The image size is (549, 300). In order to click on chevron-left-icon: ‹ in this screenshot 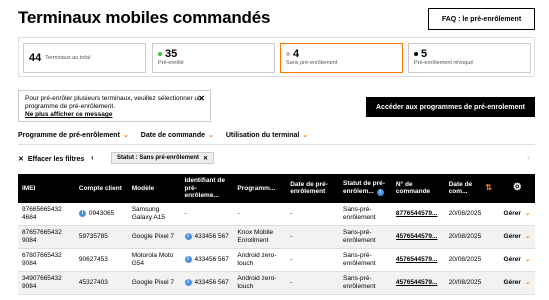, I will do `click(92, 157)`.